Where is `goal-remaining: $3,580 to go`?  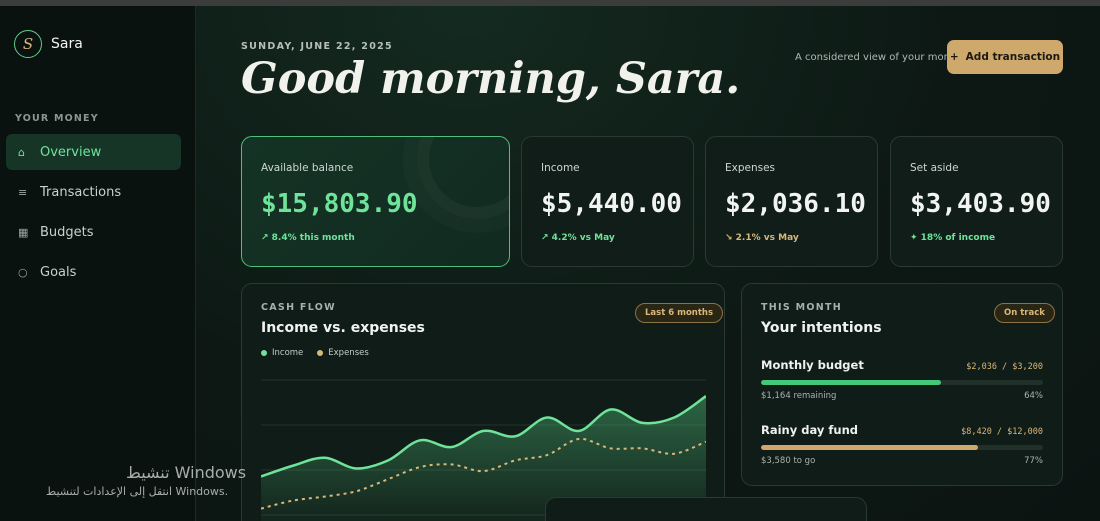 goal-remaining: $3,580 to go is located at coordinates (788, 461).